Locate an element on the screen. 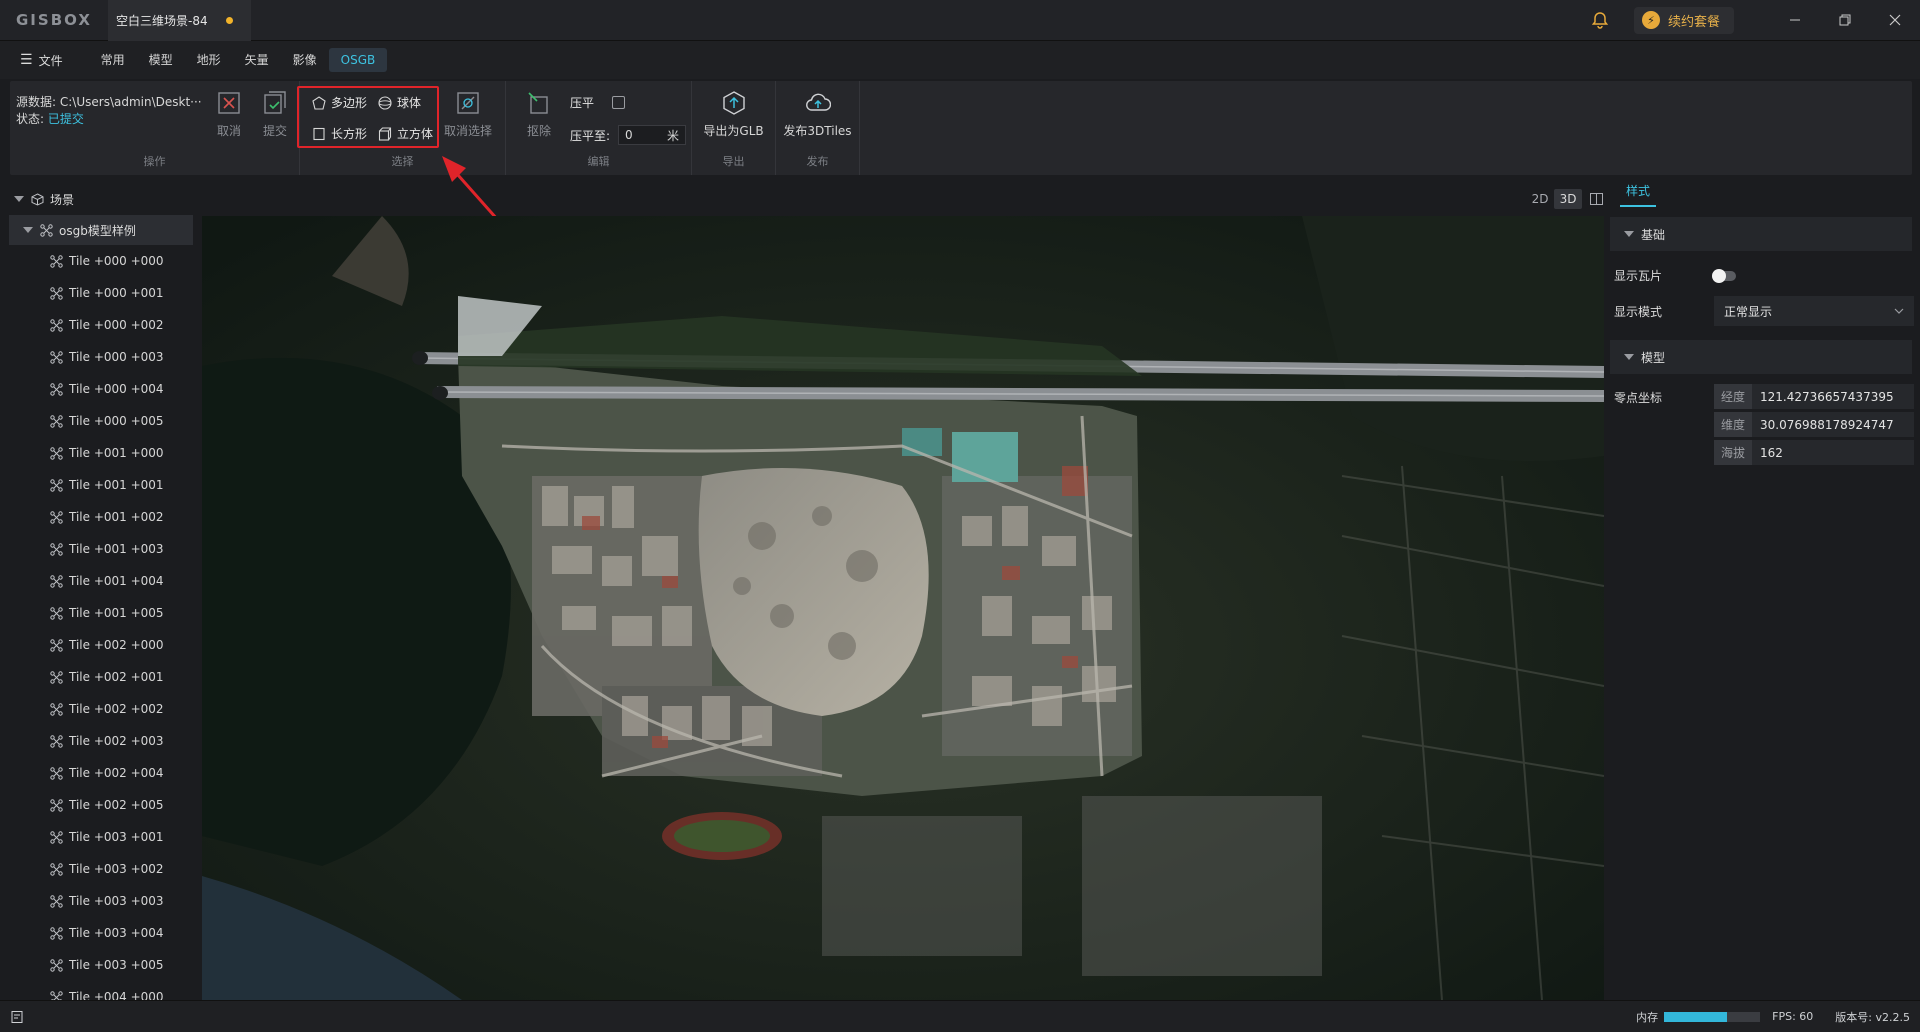 Image resolution: width=1920 pixels, height=1032 pixels. flatten-checkbox is located at coordinates (619, 102).